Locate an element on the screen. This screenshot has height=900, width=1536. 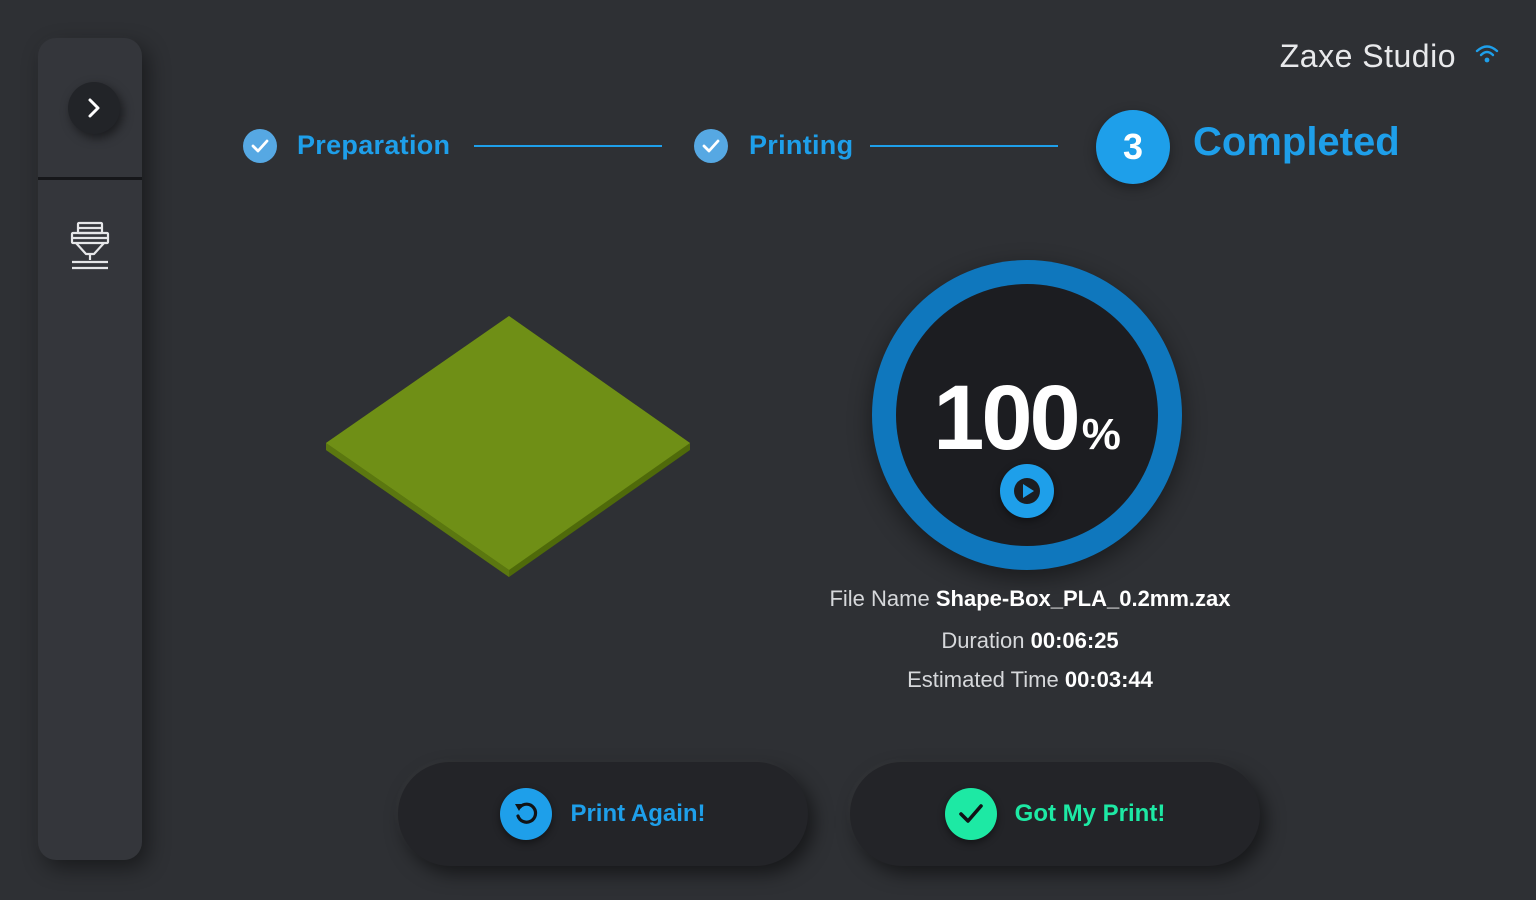
chevron-right-icon is located at coordinates (94, 108).